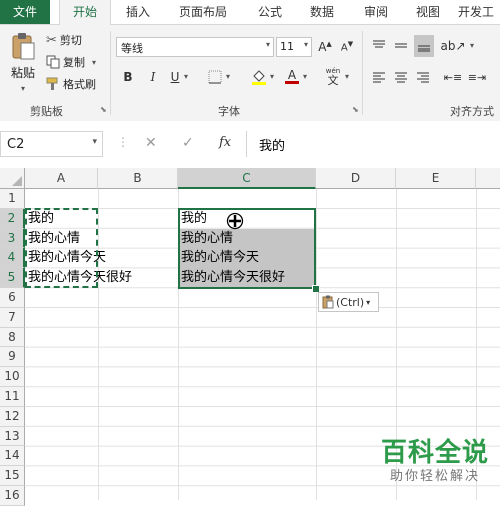 Image resolution: width=500 pixels, height=506 pixels. What do you see at coordinates (12, 357) in the screenshot?
I see `row-header: 9` at bounding box center [12, 357].